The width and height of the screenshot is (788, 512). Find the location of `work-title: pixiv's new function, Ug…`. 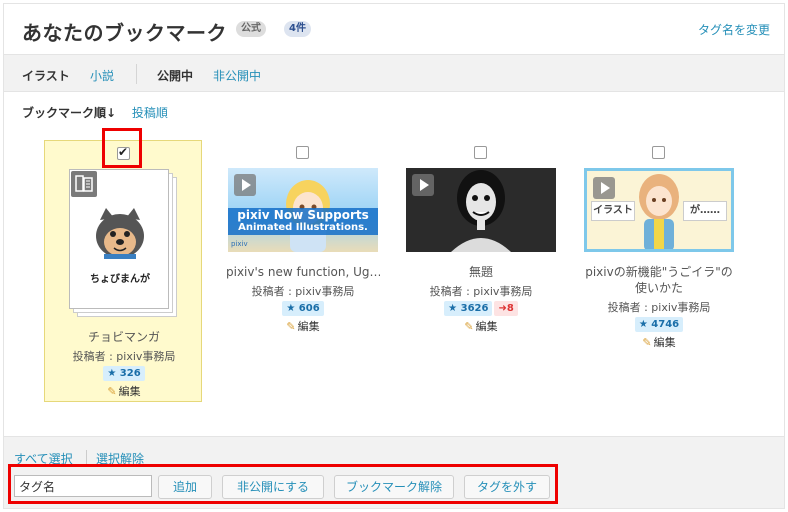

work-title: pixiv's new function, Ug… is located at coordinates (303, 272).